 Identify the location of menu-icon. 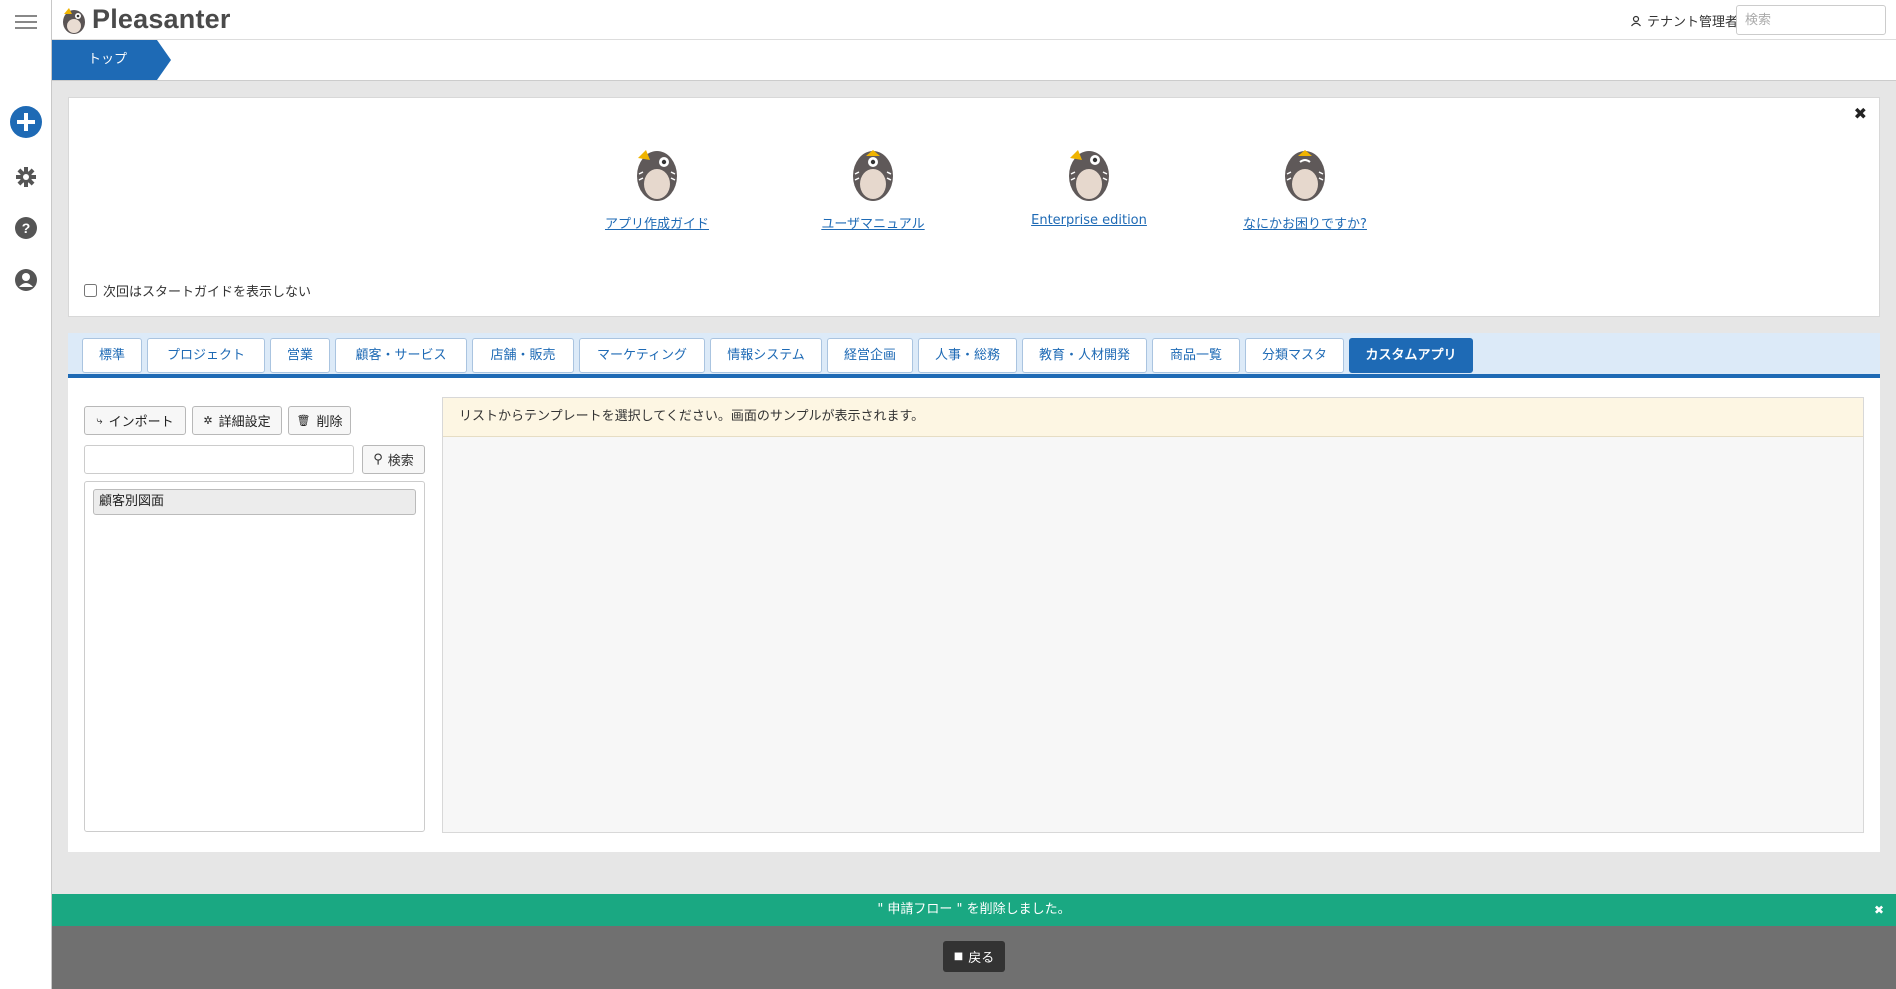
(26, 22).